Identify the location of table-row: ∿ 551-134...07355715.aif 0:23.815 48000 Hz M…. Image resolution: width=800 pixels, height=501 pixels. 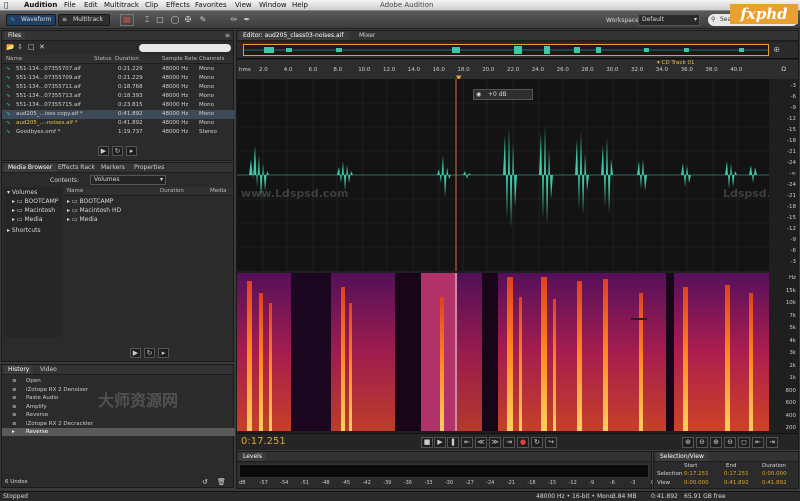
(118, 105).